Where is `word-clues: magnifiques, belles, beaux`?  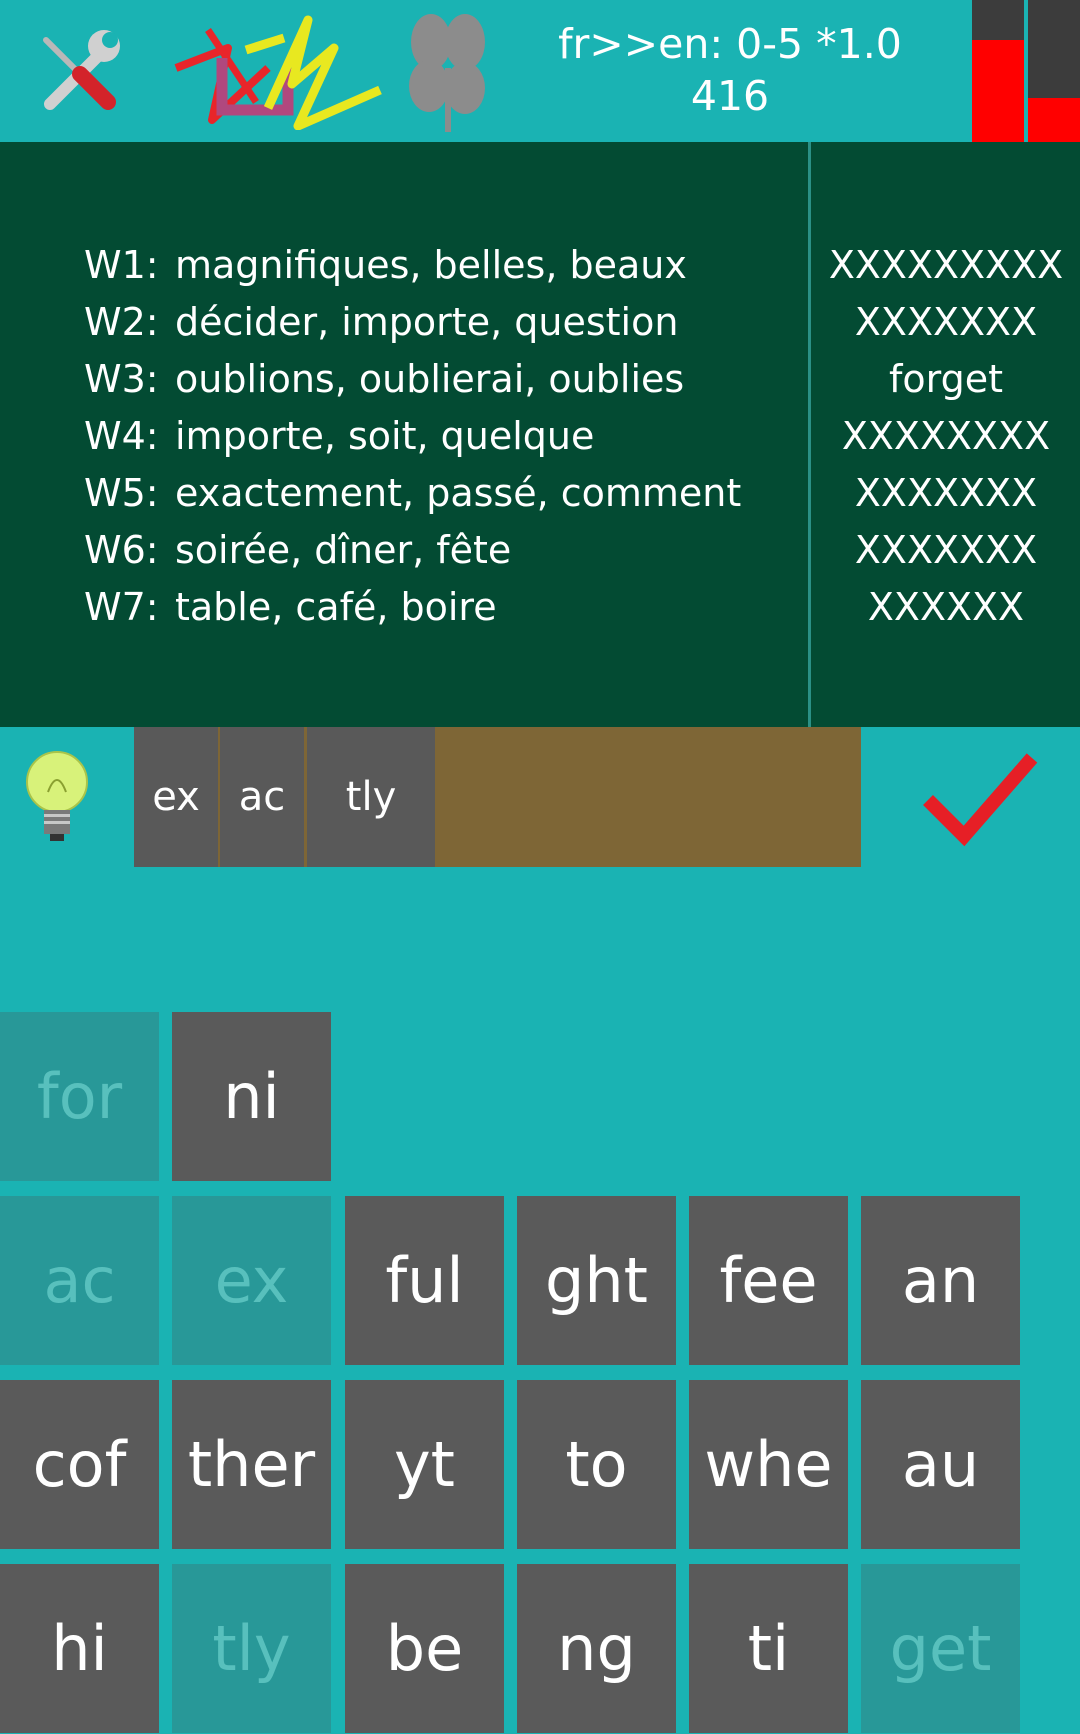
word-clues: magnifiques, belles, beaux is located at coordinates (431, 265).